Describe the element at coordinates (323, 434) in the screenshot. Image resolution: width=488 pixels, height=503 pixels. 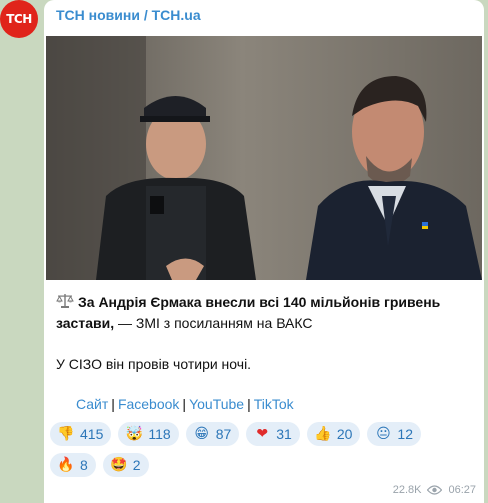
I see `thumbs-up-icon: 👍` at that location.